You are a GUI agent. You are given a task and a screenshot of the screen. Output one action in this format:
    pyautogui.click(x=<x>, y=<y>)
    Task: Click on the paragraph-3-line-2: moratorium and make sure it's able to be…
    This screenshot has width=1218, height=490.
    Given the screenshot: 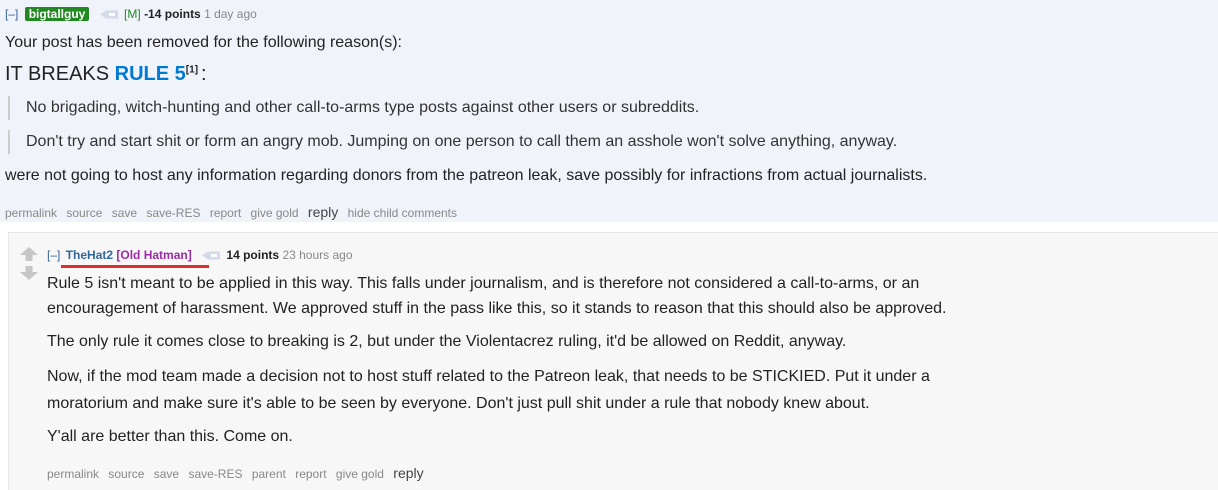 What is the action you would take?
    pyautogui.click(x=458, y=403)
    